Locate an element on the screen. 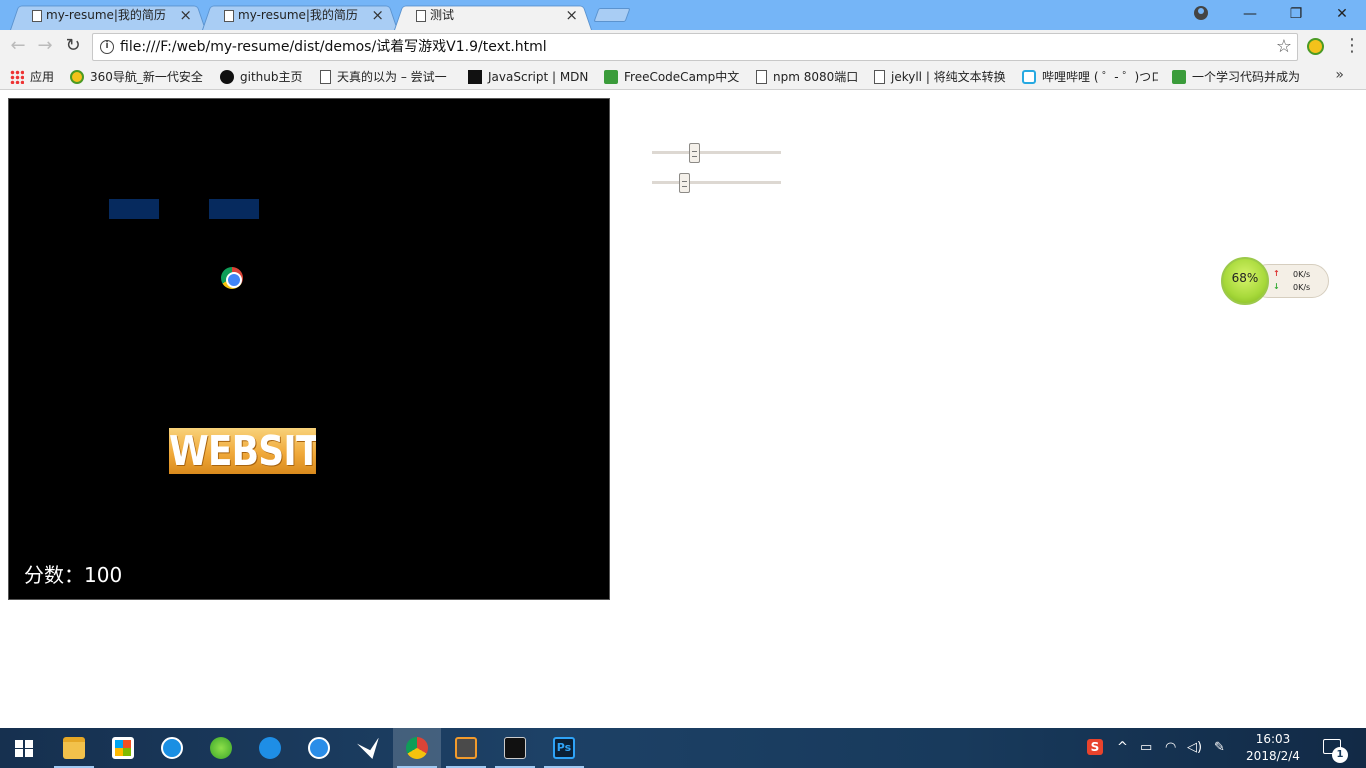 The image size is (1366, 768). start-button is located at coordinates (24, 748).